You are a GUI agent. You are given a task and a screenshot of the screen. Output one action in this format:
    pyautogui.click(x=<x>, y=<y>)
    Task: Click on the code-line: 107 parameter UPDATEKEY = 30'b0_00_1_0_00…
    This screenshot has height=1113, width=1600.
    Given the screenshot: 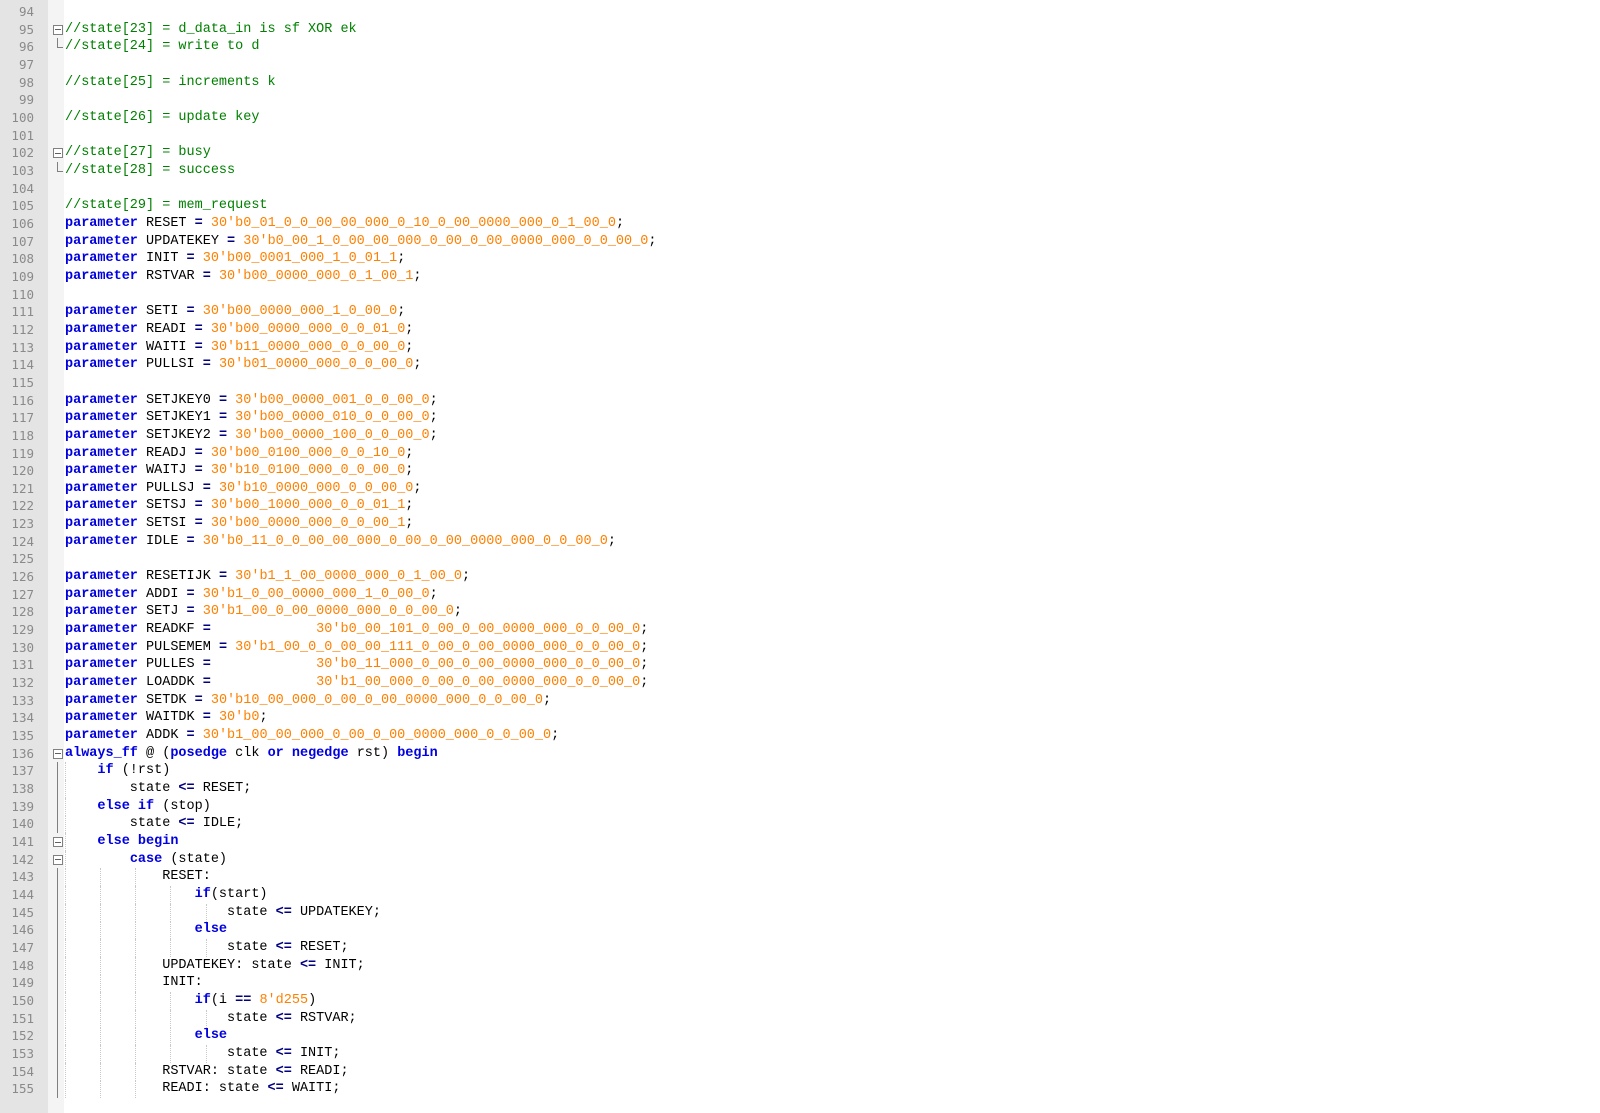 What is the action you would take?
    pyautogui.click(x=800, y=242)
    